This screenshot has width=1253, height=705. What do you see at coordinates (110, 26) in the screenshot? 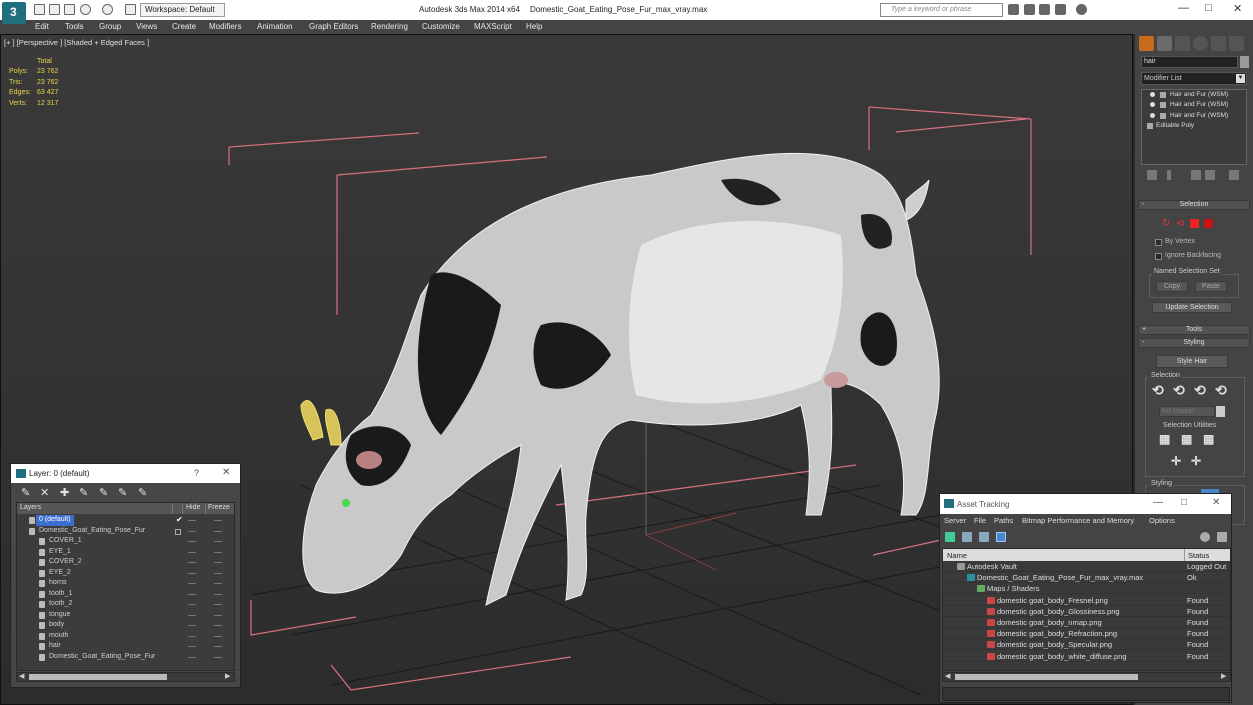
I see `menu-group: Group` at bounding box center [110, 26].